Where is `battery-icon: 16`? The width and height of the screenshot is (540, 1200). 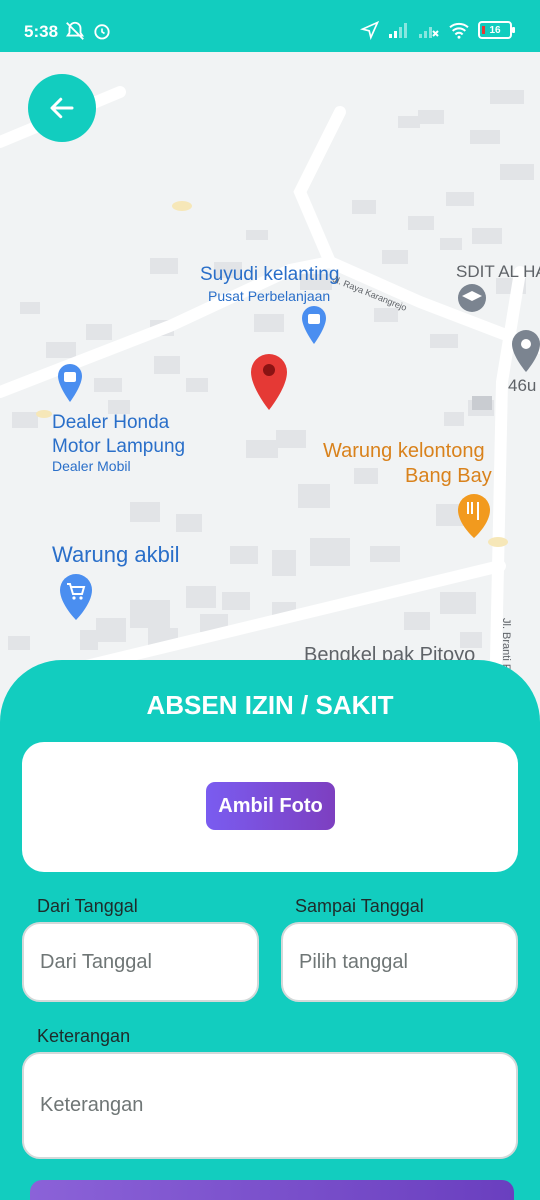 battery-icon: 16 is located at coordinates (496, 30).